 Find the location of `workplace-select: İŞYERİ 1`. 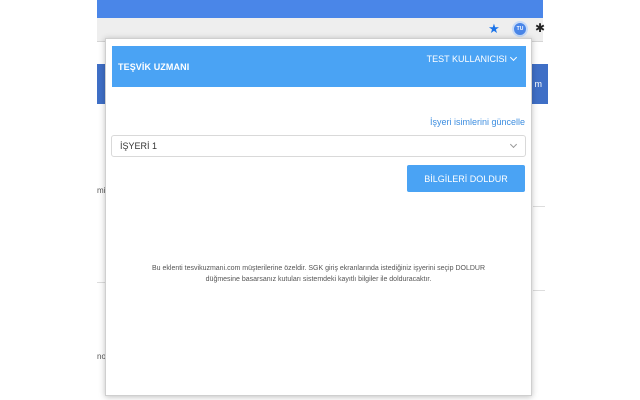

workplace-select: İŞYERİ 1 is located at coordinates (318, 146).